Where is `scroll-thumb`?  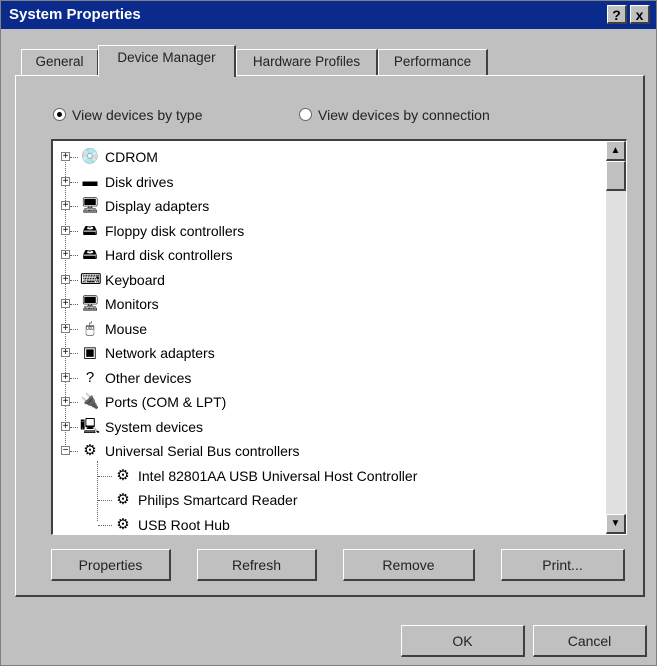
scroll-thumb is located at coordinates (616, 176).